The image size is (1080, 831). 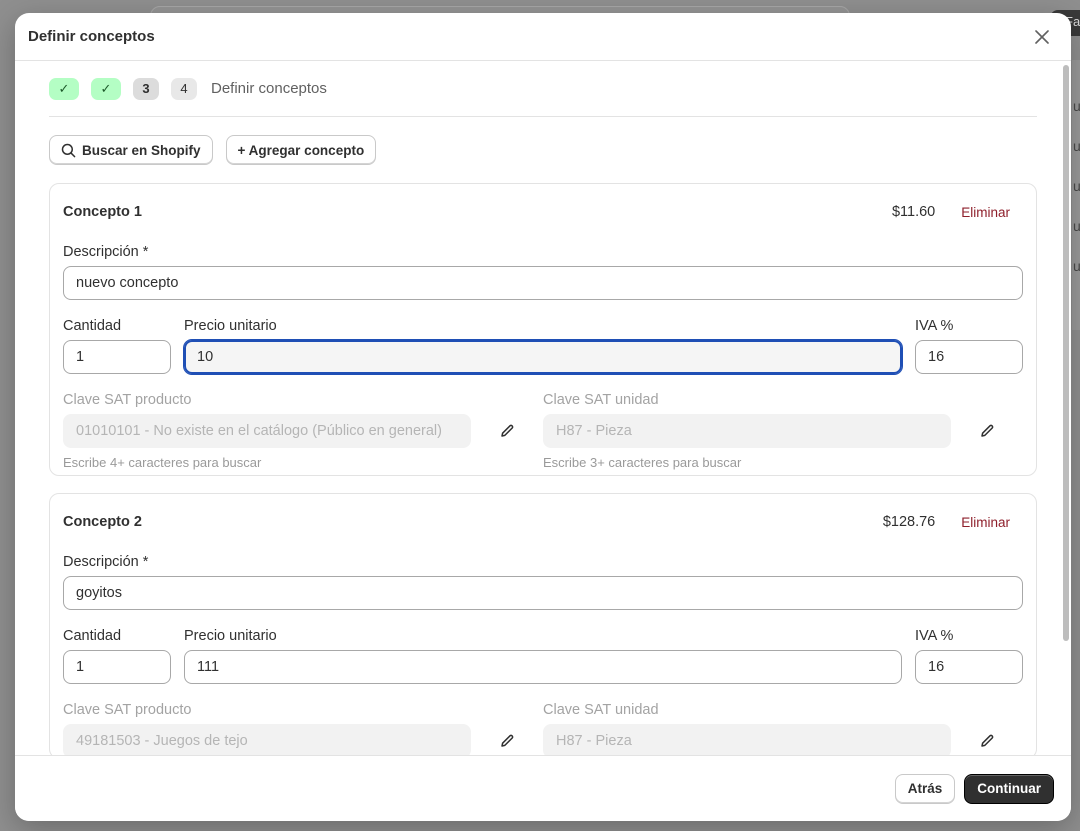 I want to click on search-shopify-button: Buscar en Shopify, so click(x=131, y=150).